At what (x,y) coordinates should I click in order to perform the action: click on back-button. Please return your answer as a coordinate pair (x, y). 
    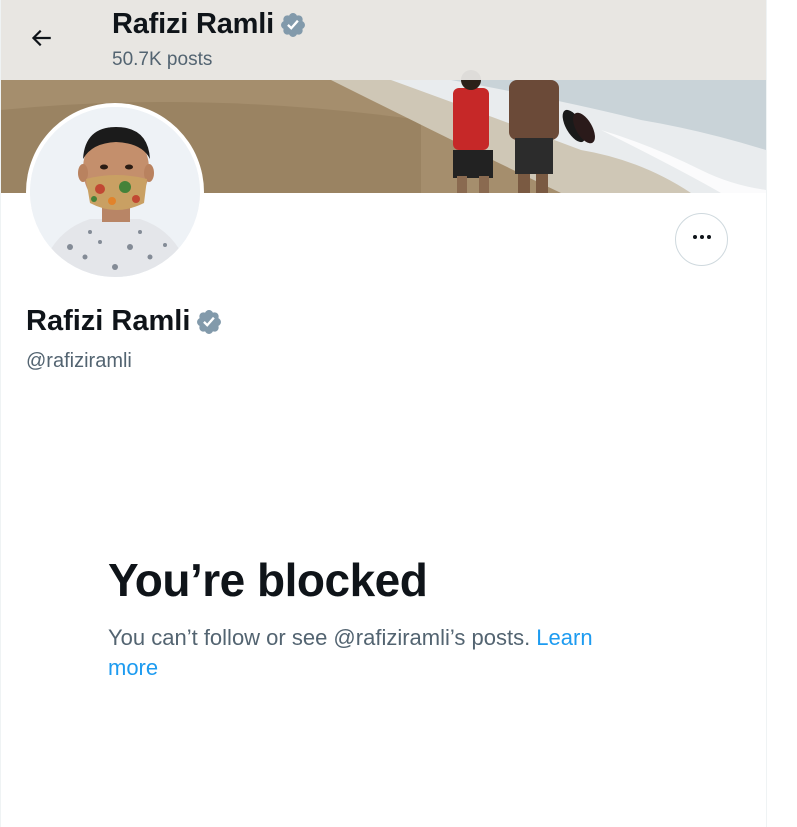
    Looking at the image, I should click on (41, 40).